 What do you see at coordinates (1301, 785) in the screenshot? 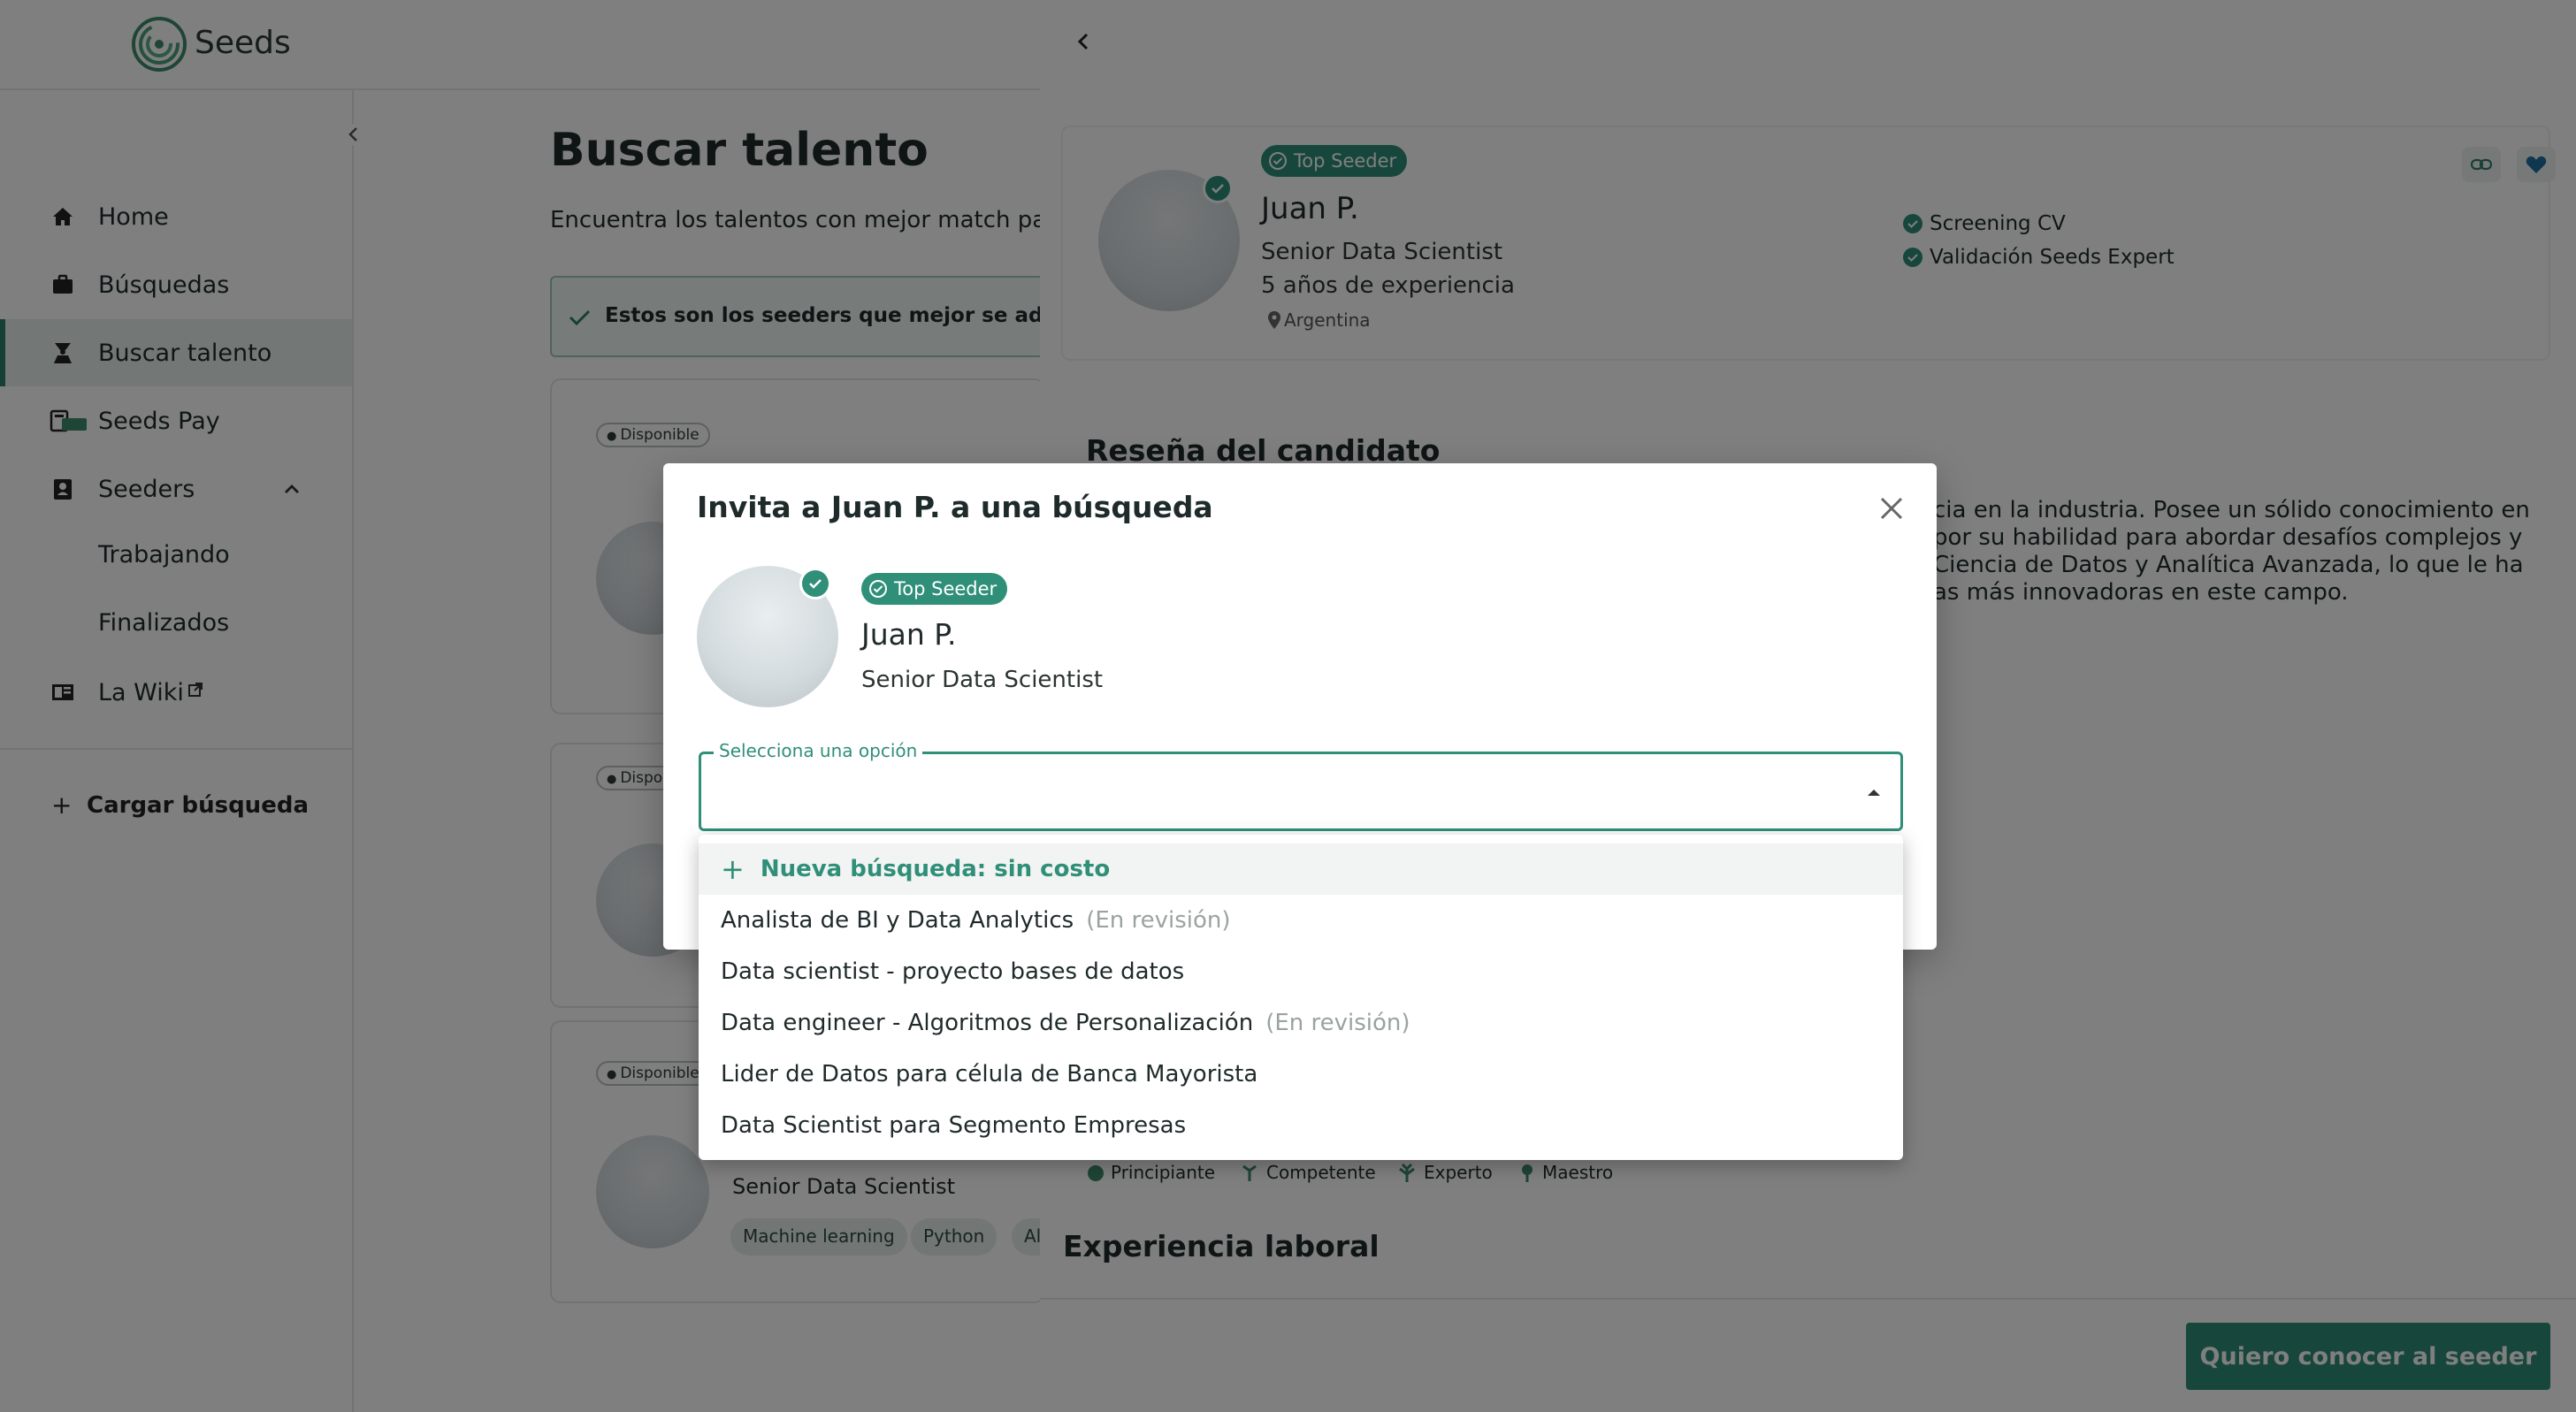
I see `search-select: Selecciona una opción` at bounding box center [1301, 785].